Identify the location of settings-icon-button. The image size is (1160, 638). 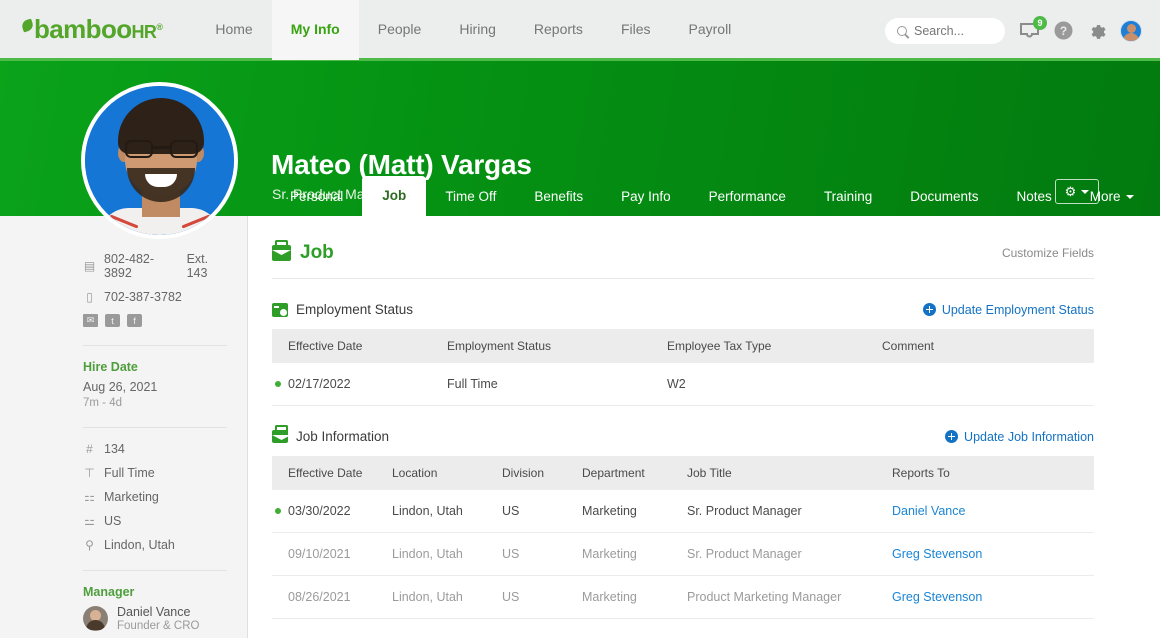
(1096, 30).